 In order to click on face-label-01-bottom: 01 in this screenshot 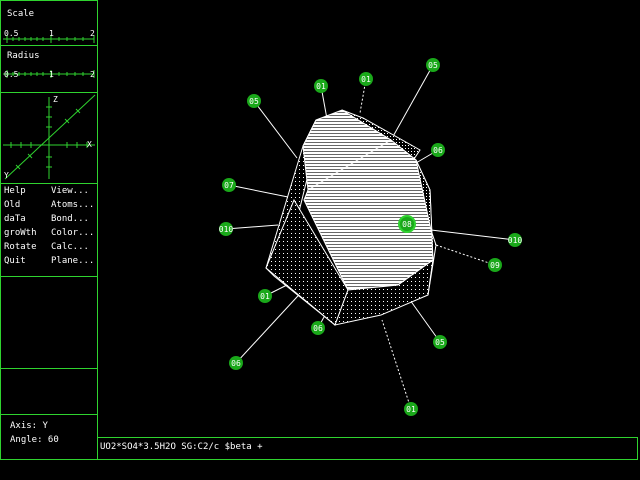, I will do `click(411, 409)`.